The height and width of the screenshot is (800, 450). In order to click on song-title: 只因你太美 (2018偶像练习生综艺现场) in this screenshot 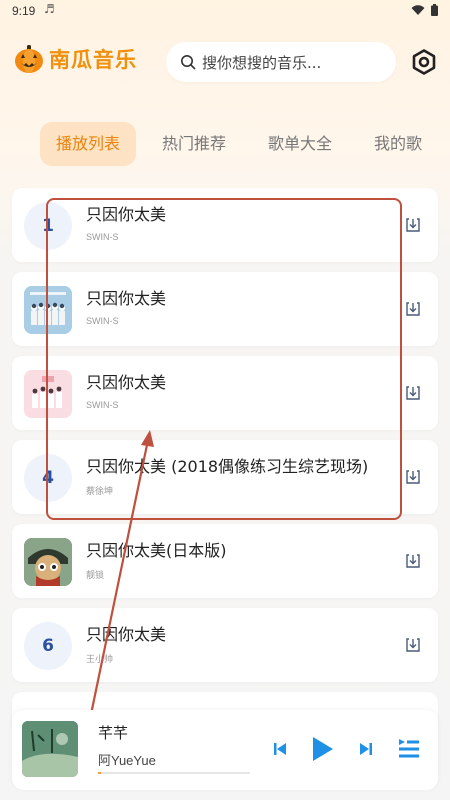, I will do `click(227, 466)`.